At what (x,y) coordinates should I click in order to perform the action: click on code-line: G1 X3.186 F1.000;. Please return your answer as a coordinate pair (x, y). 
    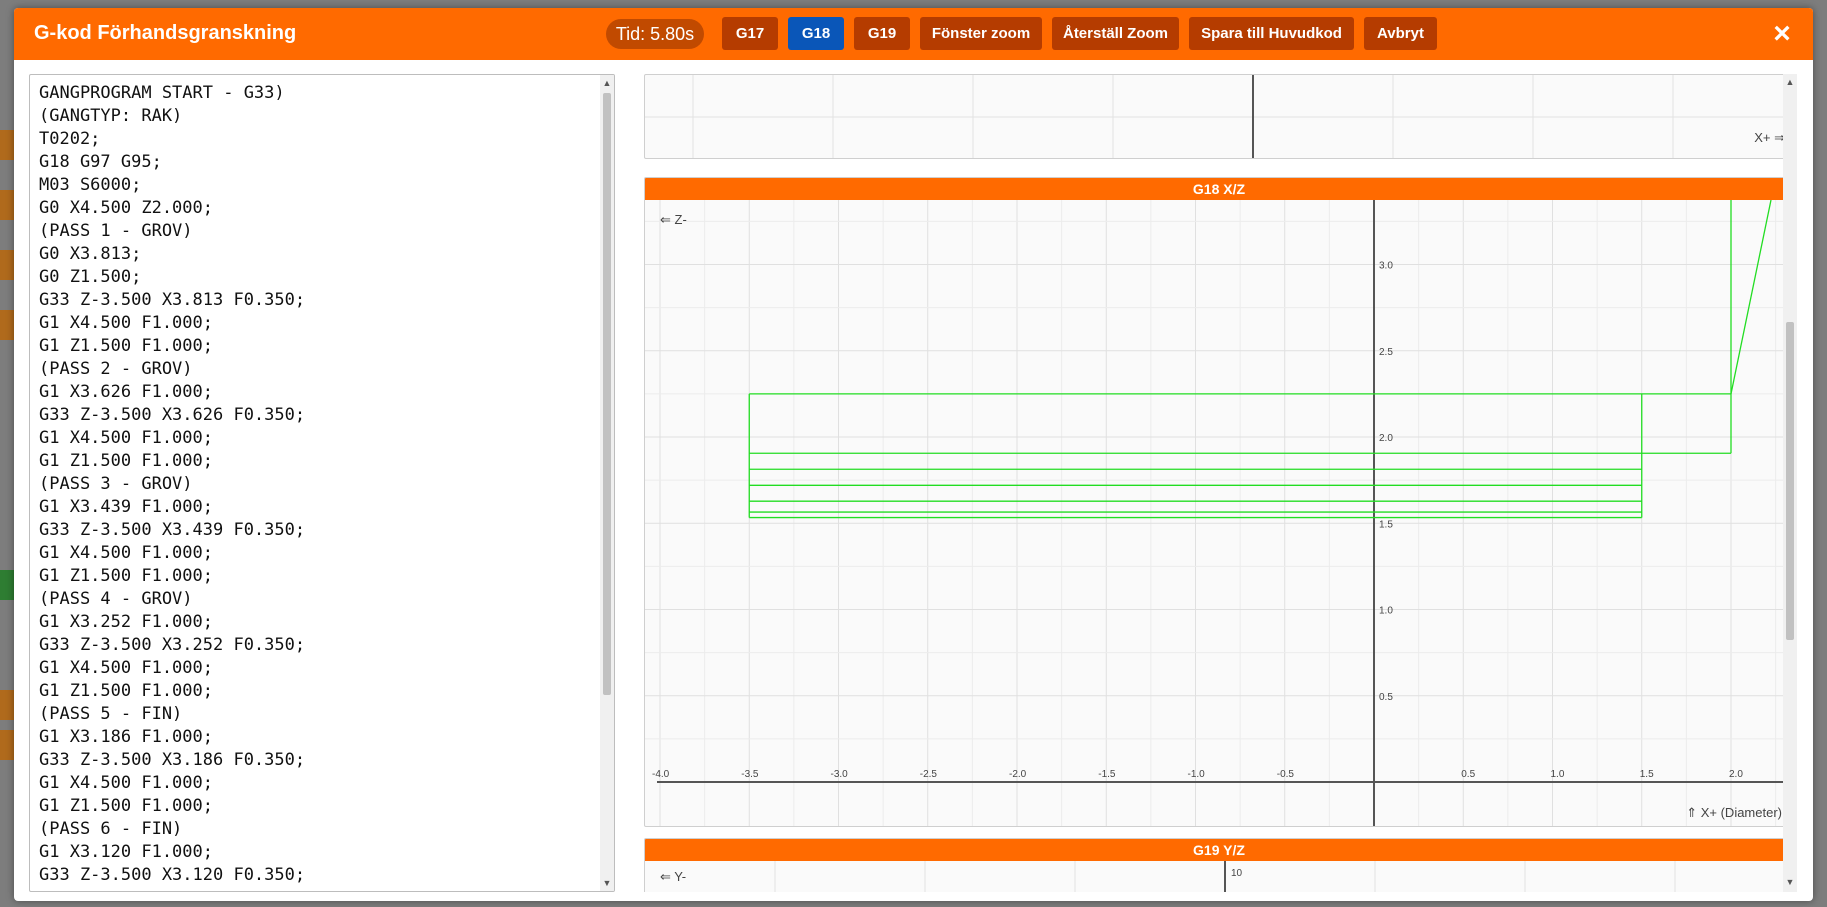
    Looking at the image, I should click on (126, 737).